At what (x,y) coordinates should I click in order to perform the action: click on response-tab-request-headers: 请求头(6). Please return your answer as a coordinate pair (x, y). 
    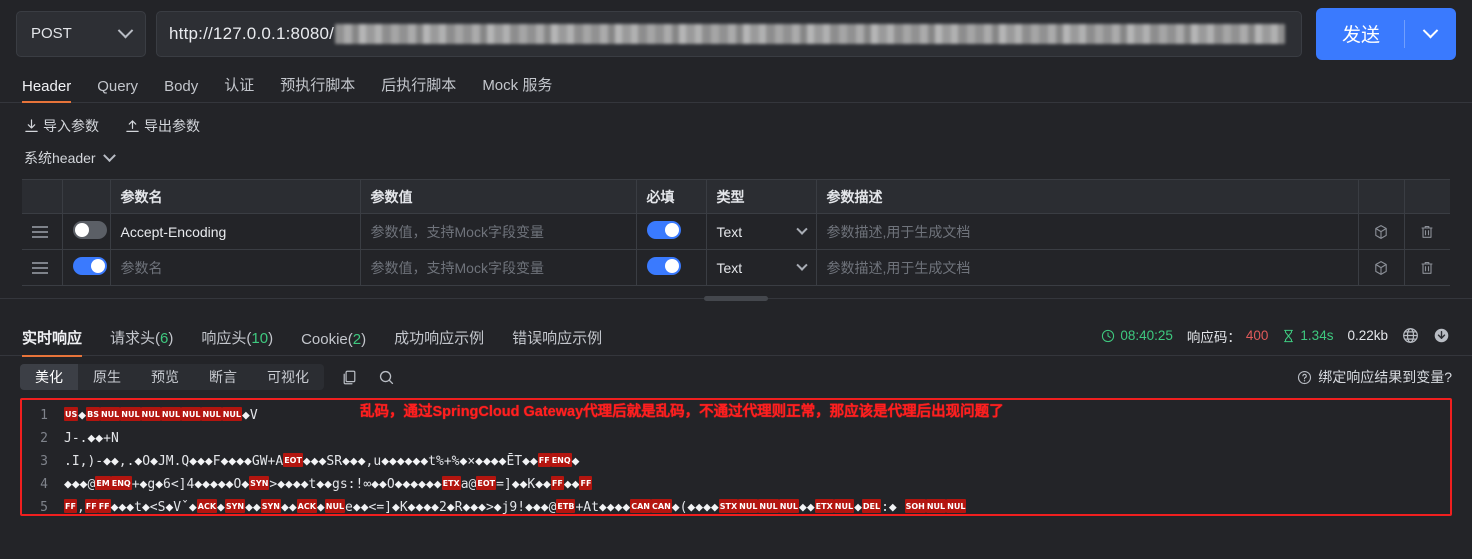
    Looking at the image, I should click on (141, 341).